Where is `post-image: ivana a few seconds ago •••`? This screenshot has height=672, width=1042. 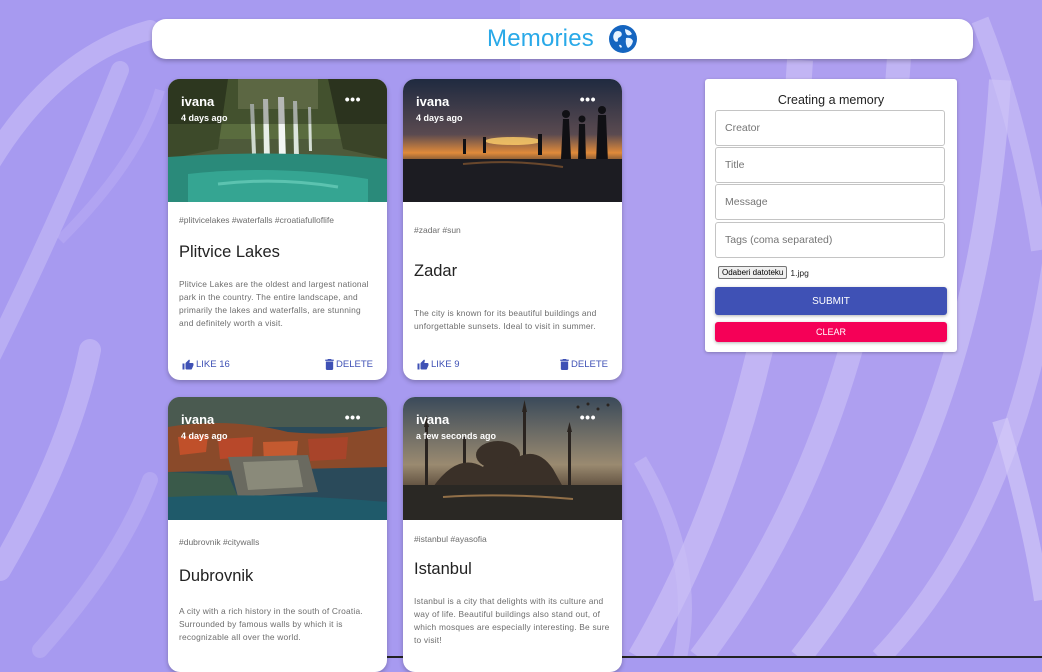
post-image: ivana a few seconds ago ••• is located at coordinates (512, 458).